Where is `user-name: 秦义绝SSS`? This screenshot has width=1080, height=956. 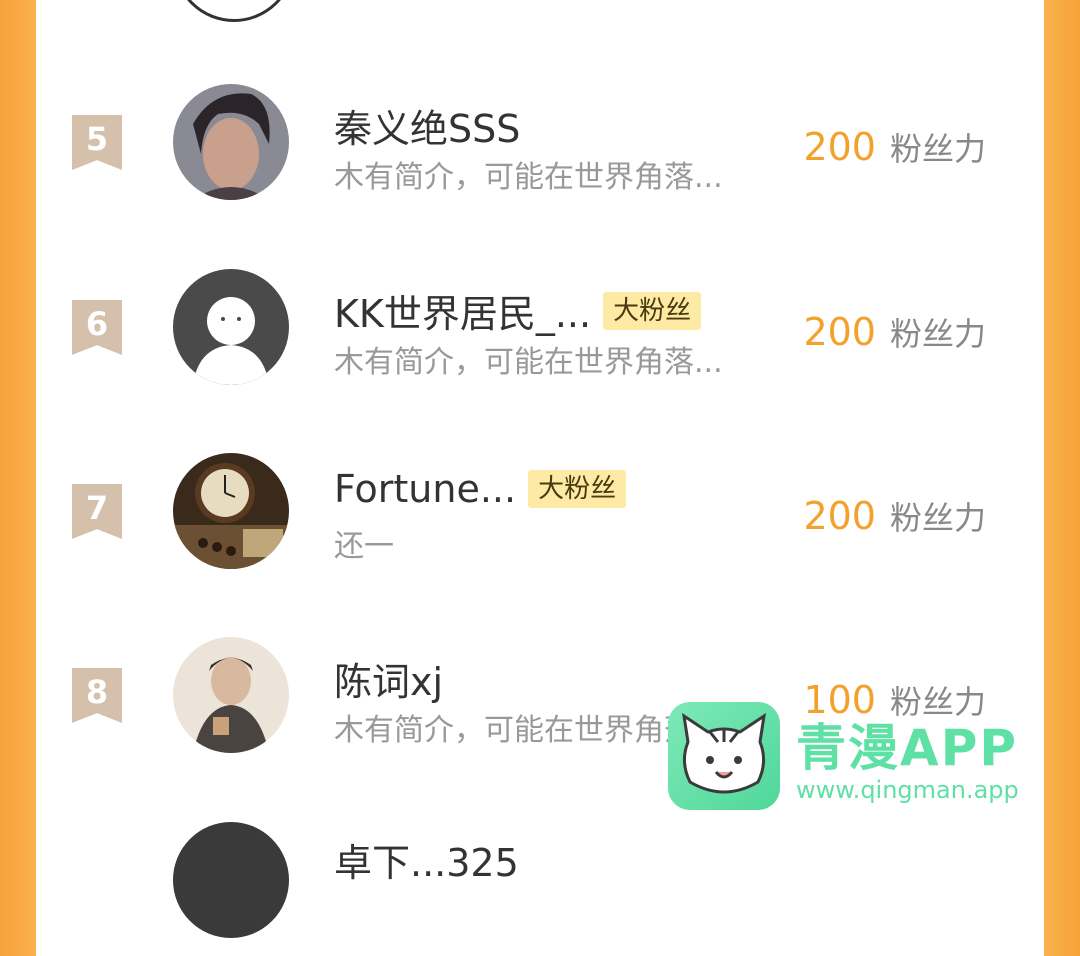 user-name: 秦义绝SSS is located at coordinates (427, 125).